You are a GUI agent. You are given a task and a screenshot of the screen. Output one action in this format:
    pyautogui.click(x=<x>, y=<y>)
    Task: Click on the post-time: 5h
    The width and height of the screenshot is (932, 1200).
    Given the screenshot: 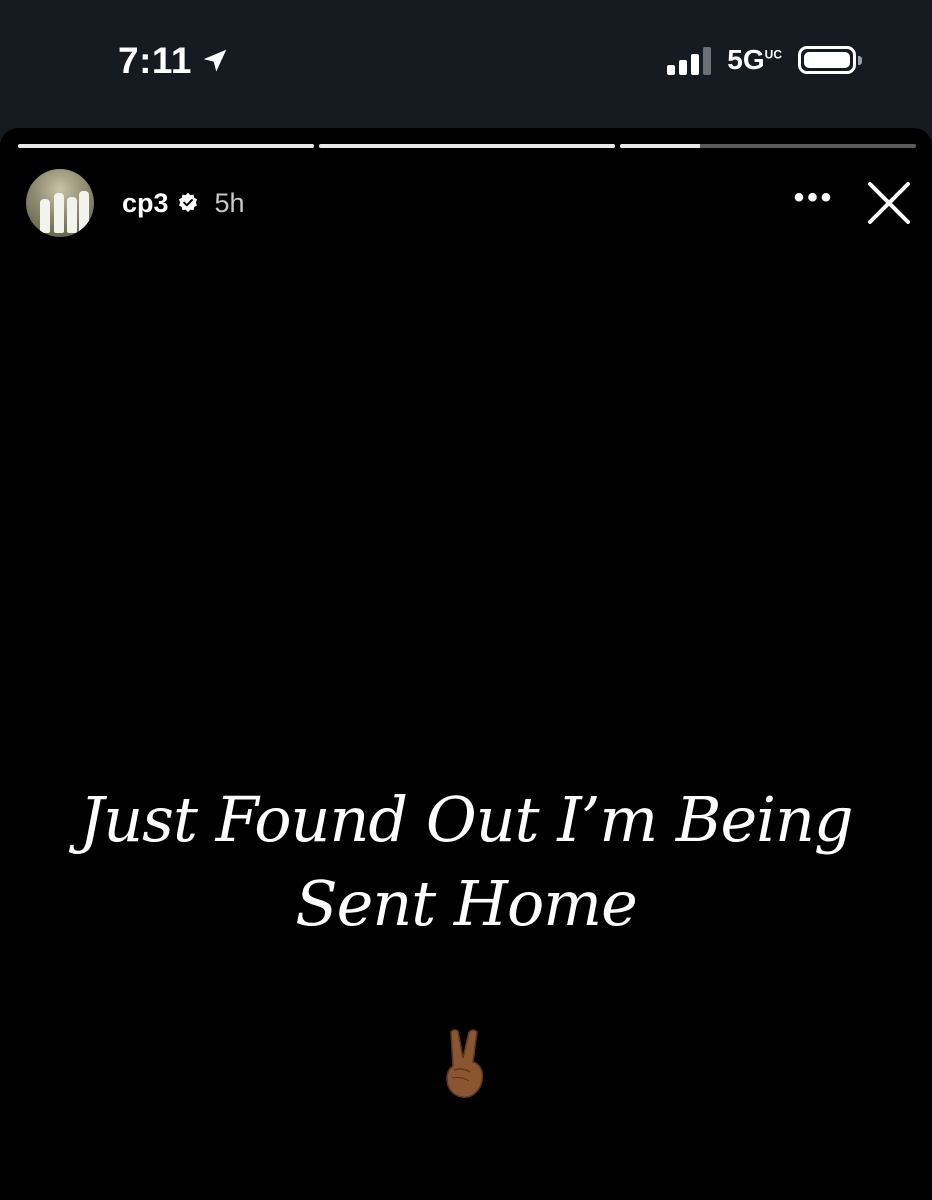 What is the action you would take?
    pyautogui.click(x=229, y=202)
    